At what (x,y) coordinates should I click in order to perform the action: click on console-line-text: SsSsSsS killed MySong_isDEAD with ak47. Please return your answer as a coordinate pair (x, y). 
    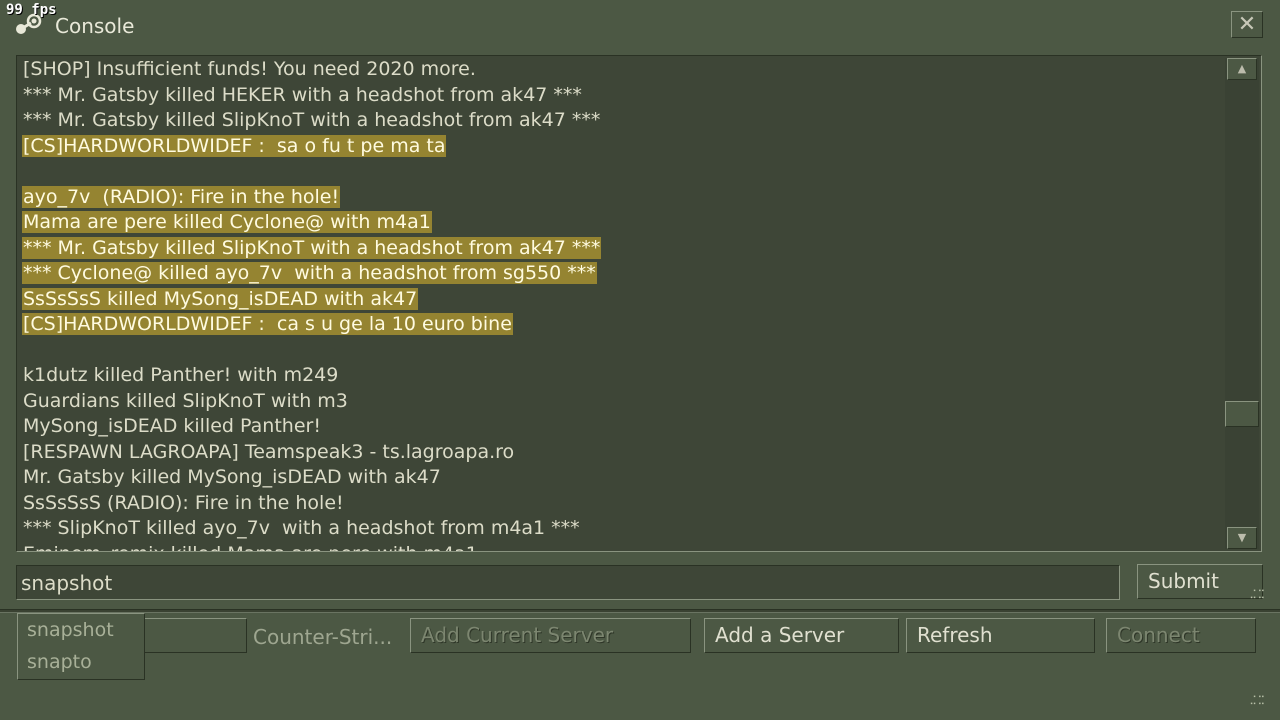
    Looking at the image, I should click on (220, 298).